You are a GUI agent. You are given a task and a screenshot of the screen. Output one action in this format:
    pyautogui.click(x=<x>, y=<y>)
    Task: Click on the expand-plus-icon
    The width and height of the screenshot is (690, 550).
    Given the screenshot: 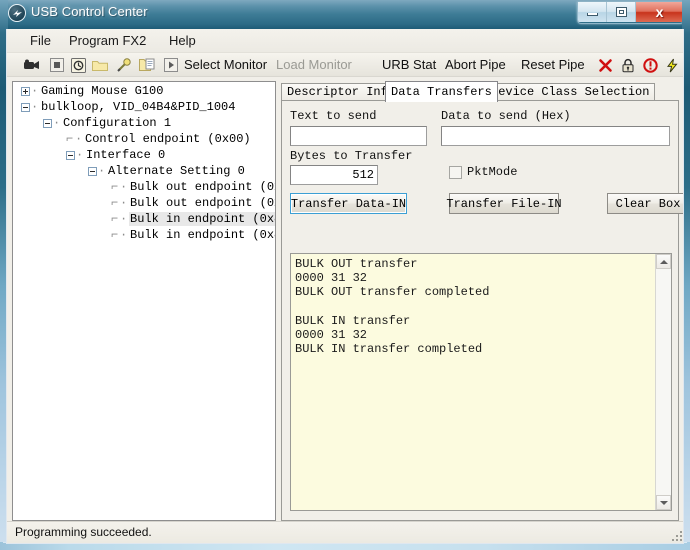 What is the action you would take?
    pyautogui.click(x=25, y=91)
    